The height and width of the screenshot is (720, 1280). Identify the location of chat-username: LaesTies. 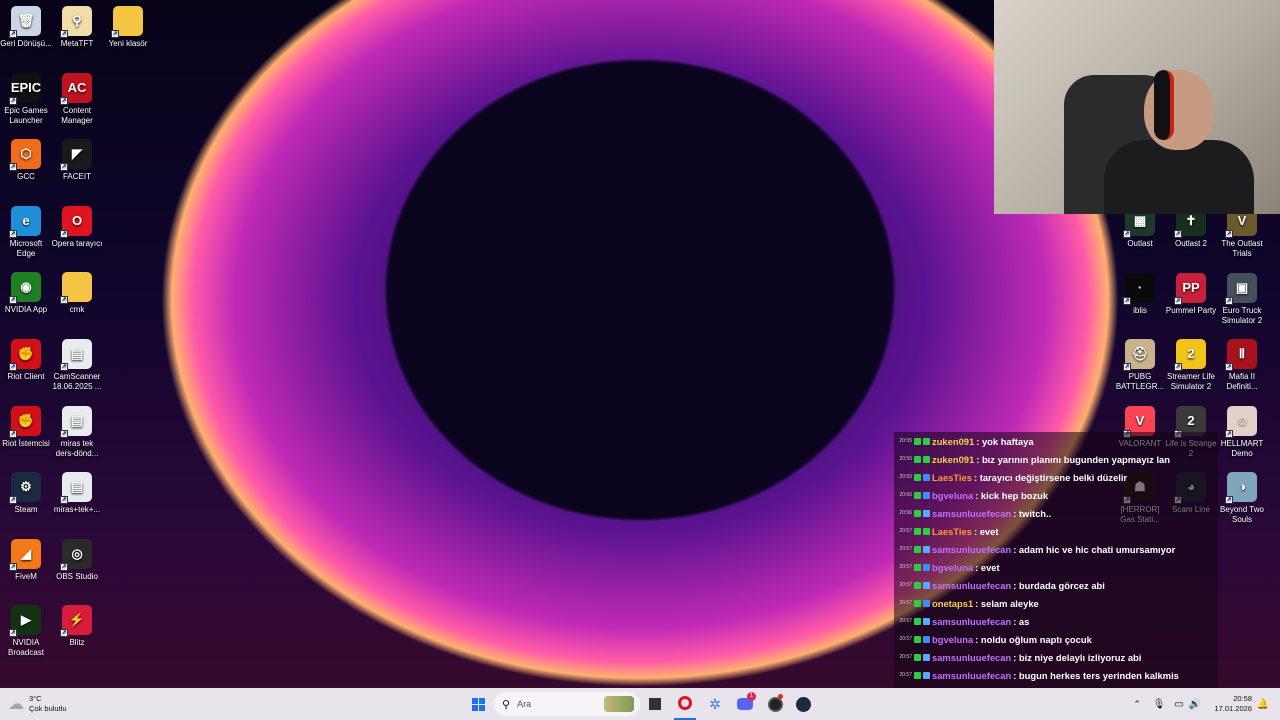
(952, 531).